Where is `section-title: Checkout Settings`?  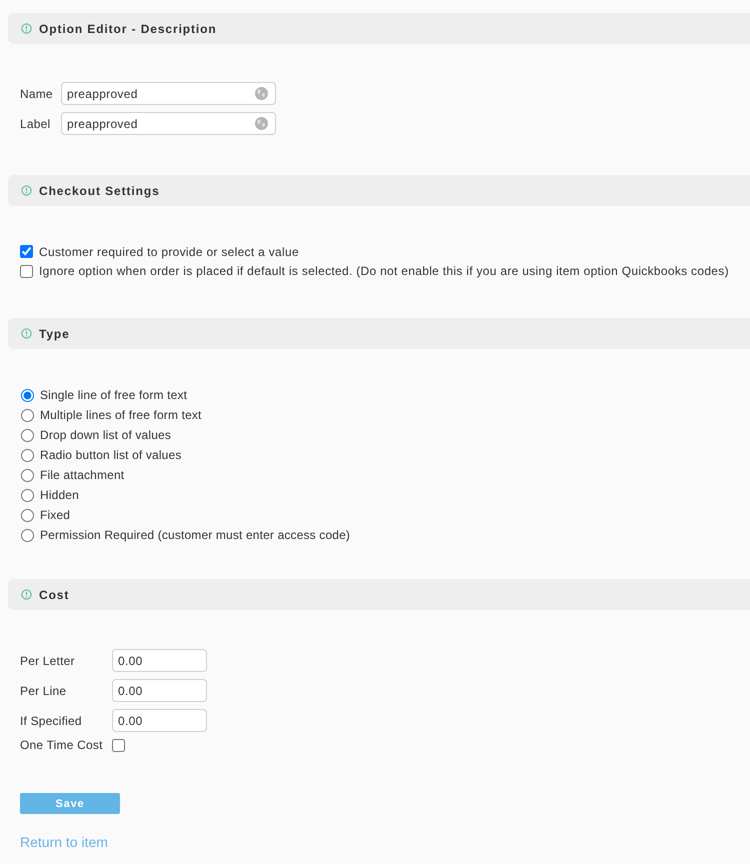
section-title: Checkout Settings is located at coordinates (99, 191).